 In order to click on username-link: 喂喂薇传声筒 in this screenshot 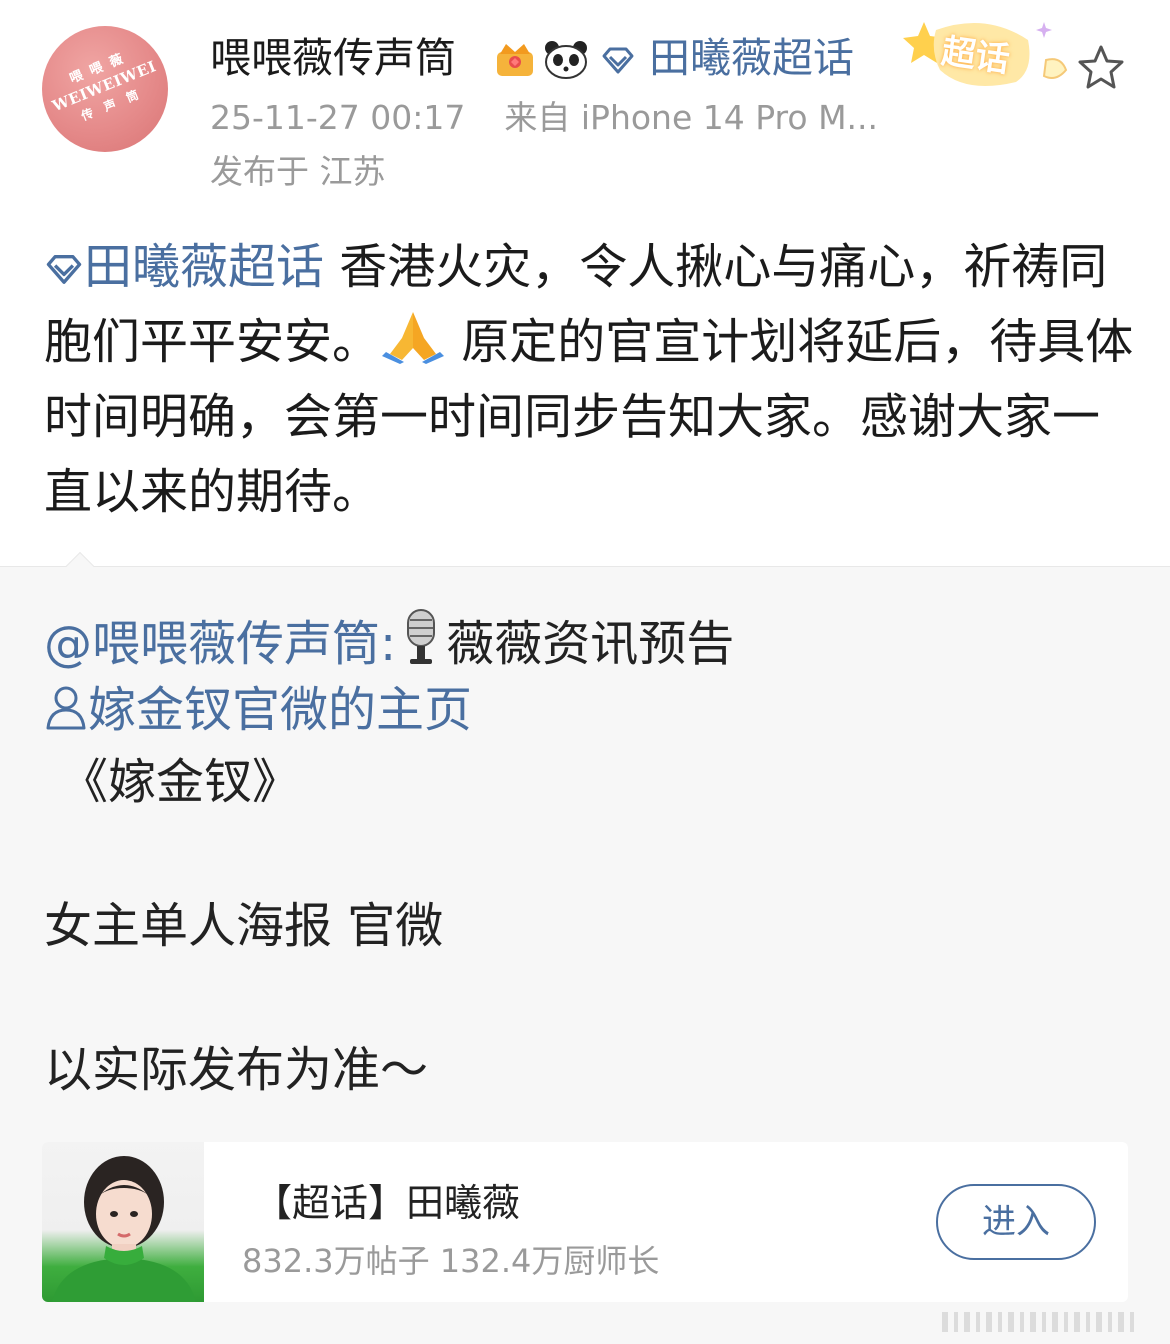, I will do `click(333, 58)`.